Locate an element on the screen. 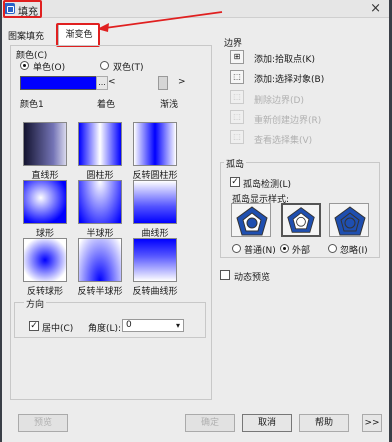  expand-button: >> is located at coordinates (372, 423).